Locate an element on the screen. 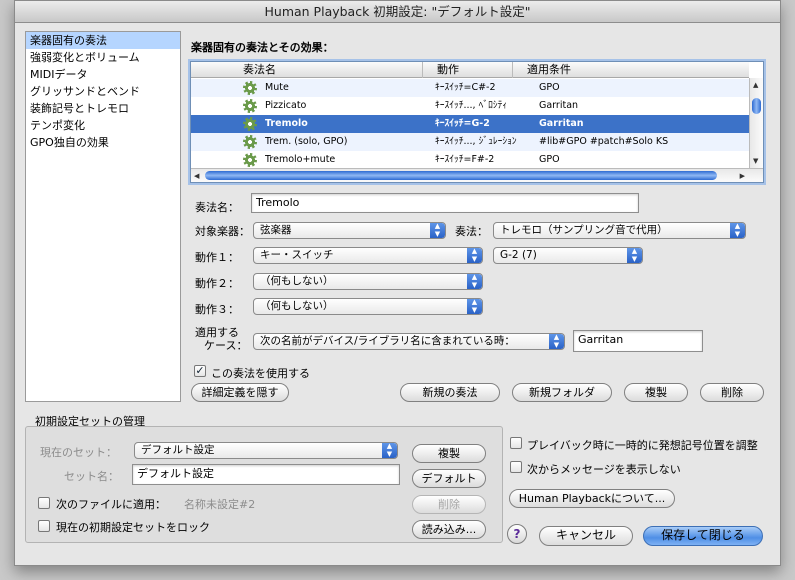 This screenshot has height=580, width=795. table-header: 奏法名 動作 適用条件 is located at coordinates (470, 70).